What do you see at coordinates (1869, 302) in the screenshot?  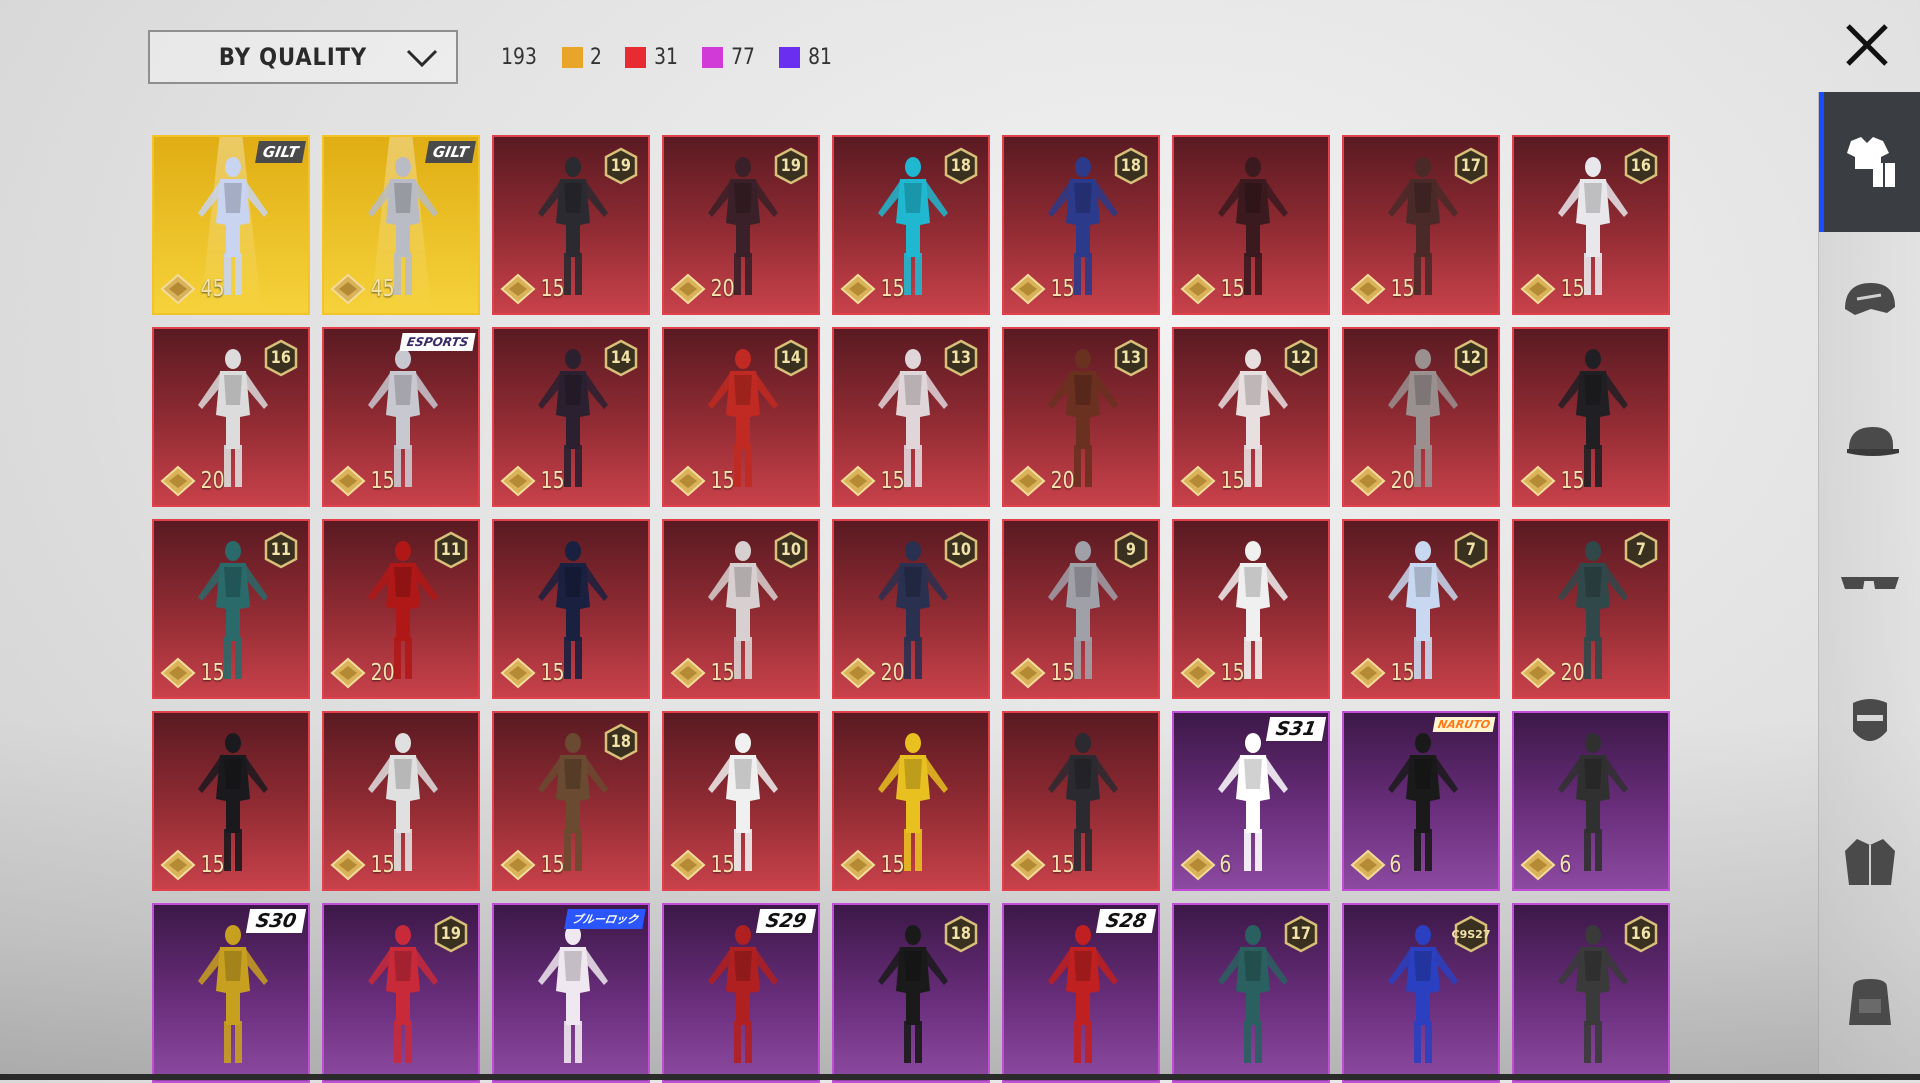 I see `tab-helmets` at bounding box center [1869, 302].